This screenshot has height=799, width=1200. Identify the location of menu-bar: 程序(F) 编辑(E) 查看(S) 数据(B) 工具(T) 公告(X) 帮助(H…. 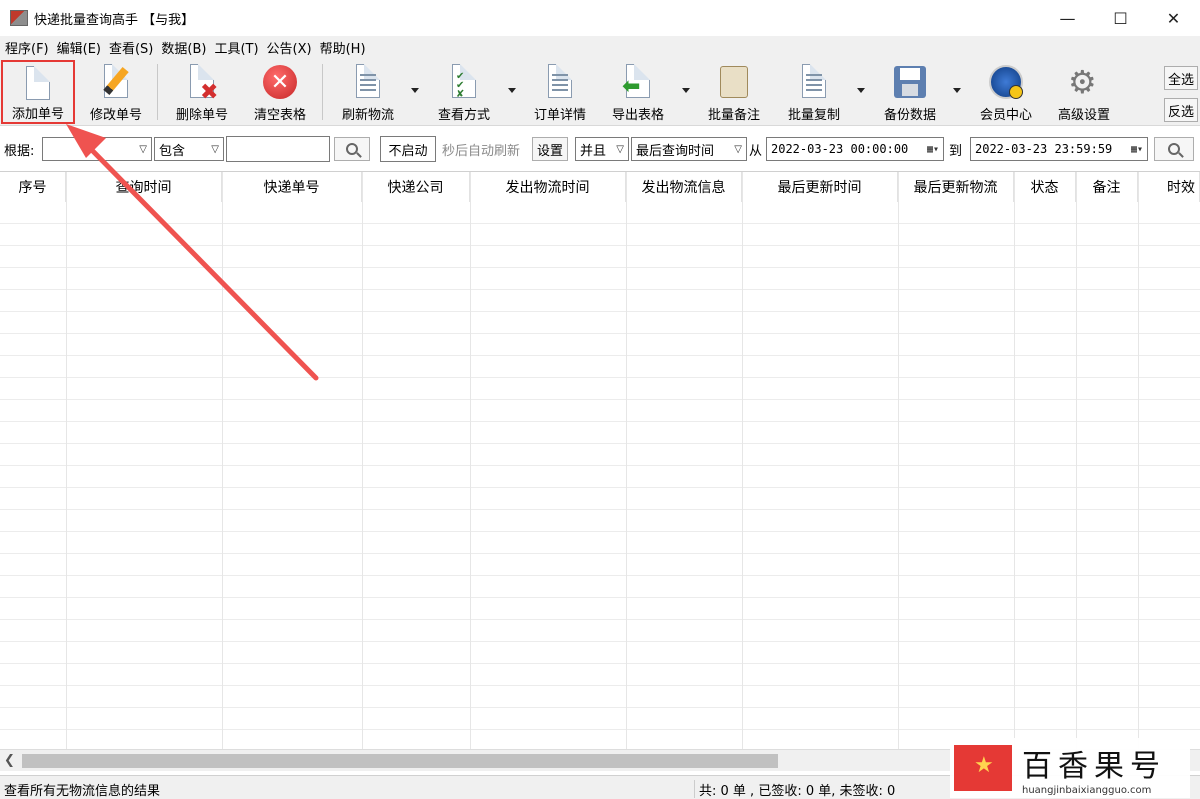
(600, 47).